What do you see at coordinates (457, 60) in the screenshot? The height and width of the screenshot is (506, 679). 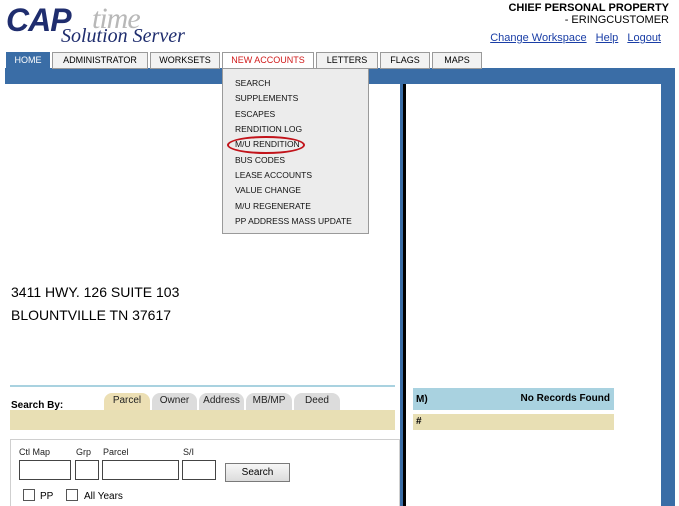 I see `tab-maps: MAPS` at bounding box center [457, 60].